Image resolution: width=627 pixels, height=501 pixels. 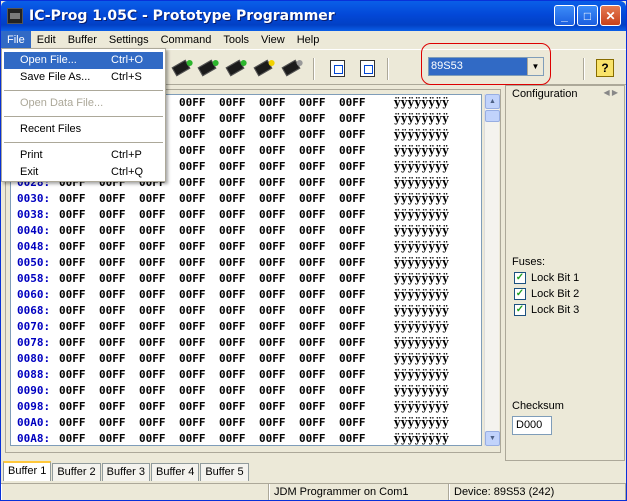 I want to click on menu-buffer: Buffer, so click(x=82, y=40).